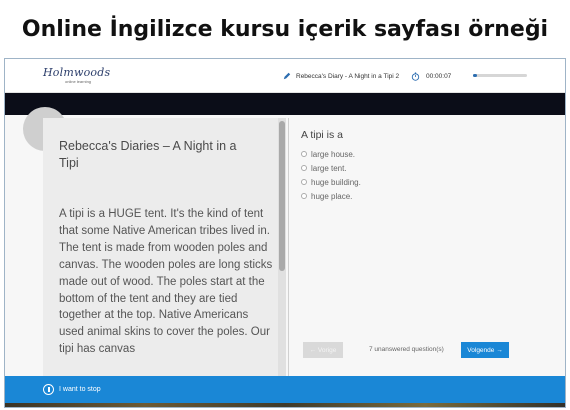 This screenshot has height=410, width=570. I want to click on header-band, so click(285, 104).